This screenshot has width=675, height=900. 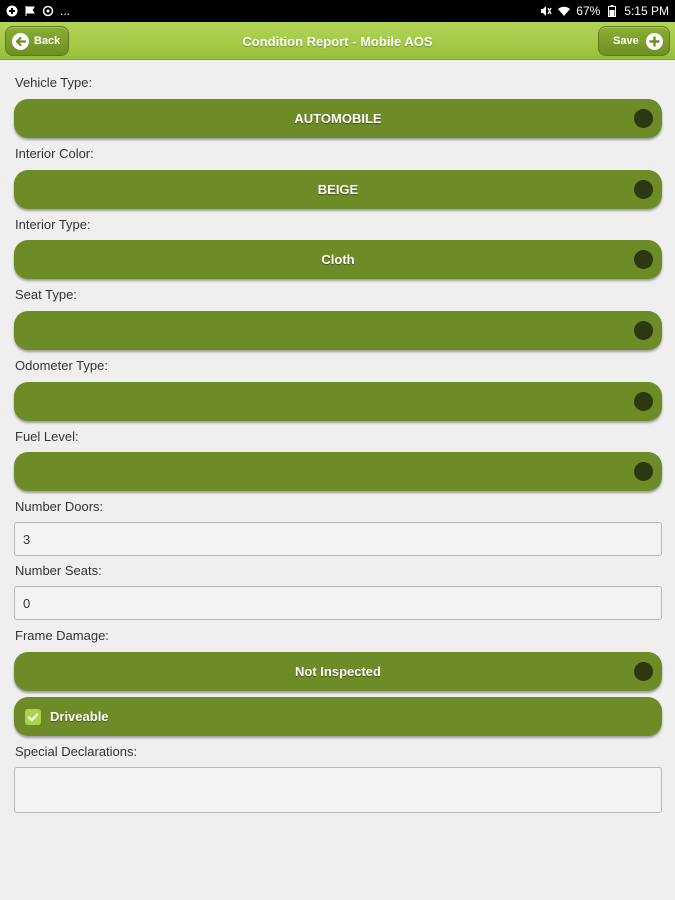 What do you see at coordinates (338, 330) in the screenshot?
I see `seat-type-select` at bounding box center [338, 330].